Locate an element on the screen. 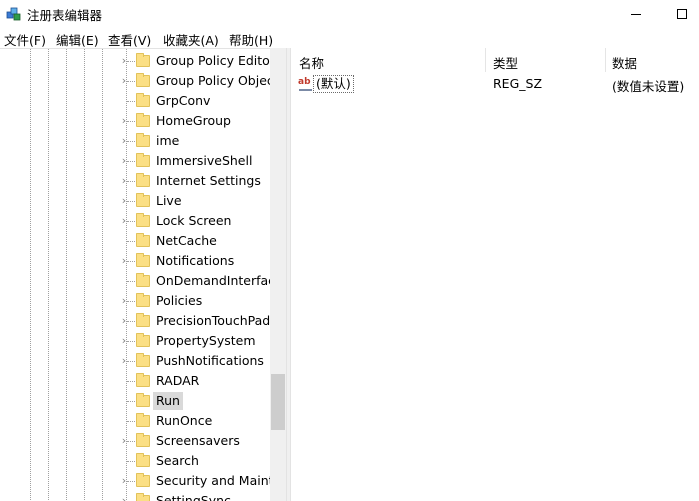 The width and height of the screenshot is (699, 501). menu-edit: 编辑(E) is located at coordinates (77, 39).